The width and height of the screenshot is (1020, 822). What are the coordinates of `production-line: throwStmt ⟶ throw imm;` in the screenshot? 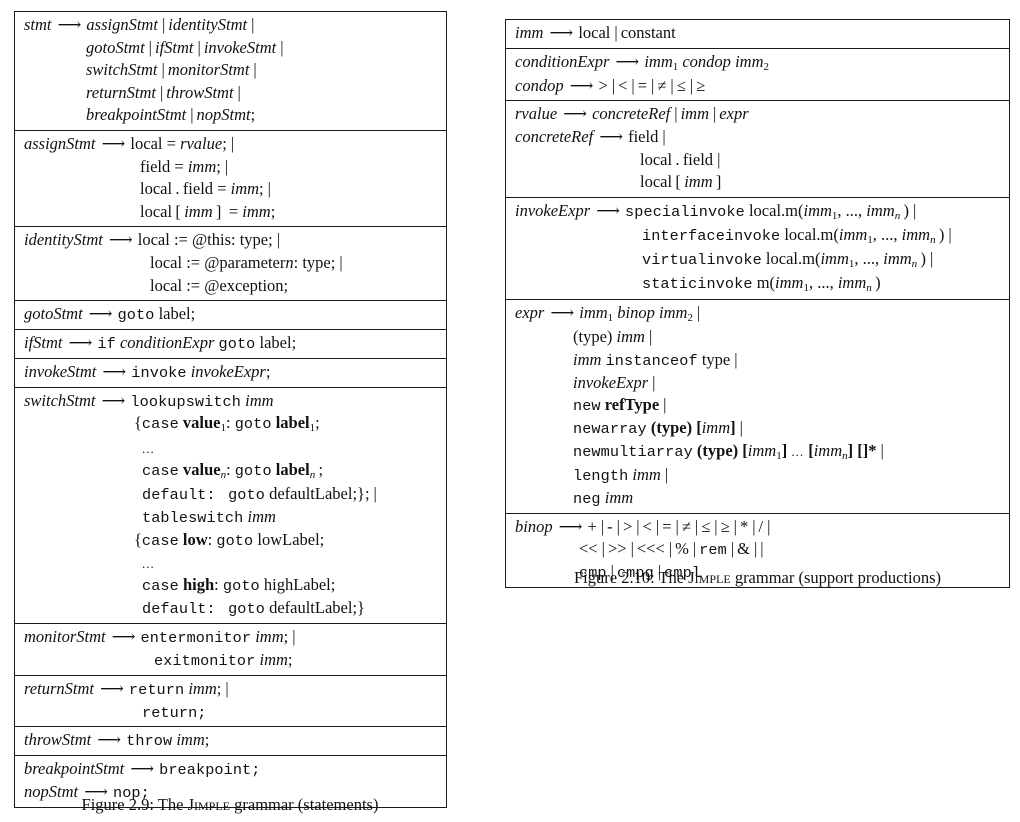 It's located at (117, 740).